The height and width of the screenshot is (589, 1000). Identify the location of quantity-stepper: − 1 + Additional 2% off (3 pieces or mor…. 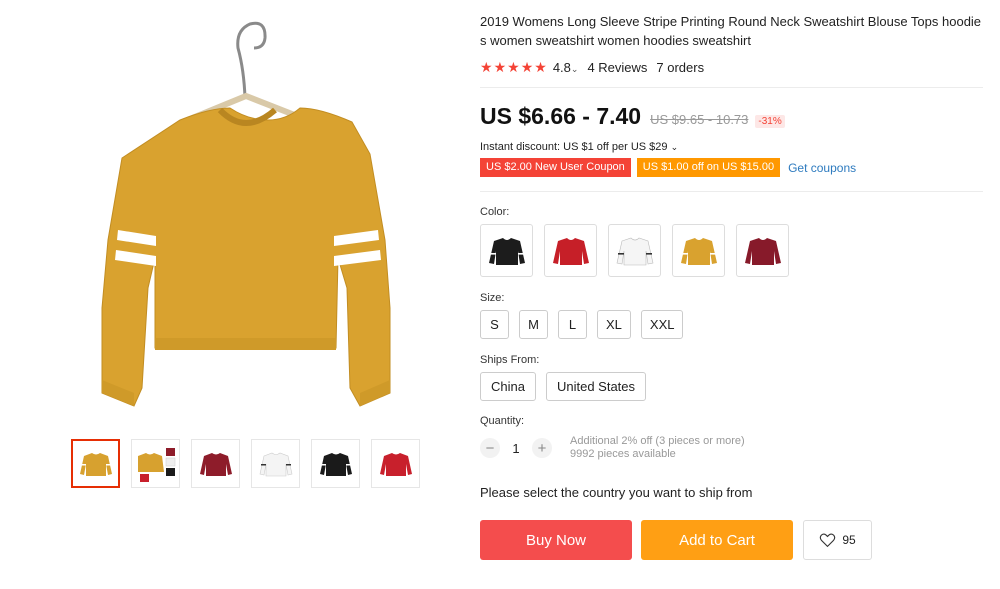
(732, 448).